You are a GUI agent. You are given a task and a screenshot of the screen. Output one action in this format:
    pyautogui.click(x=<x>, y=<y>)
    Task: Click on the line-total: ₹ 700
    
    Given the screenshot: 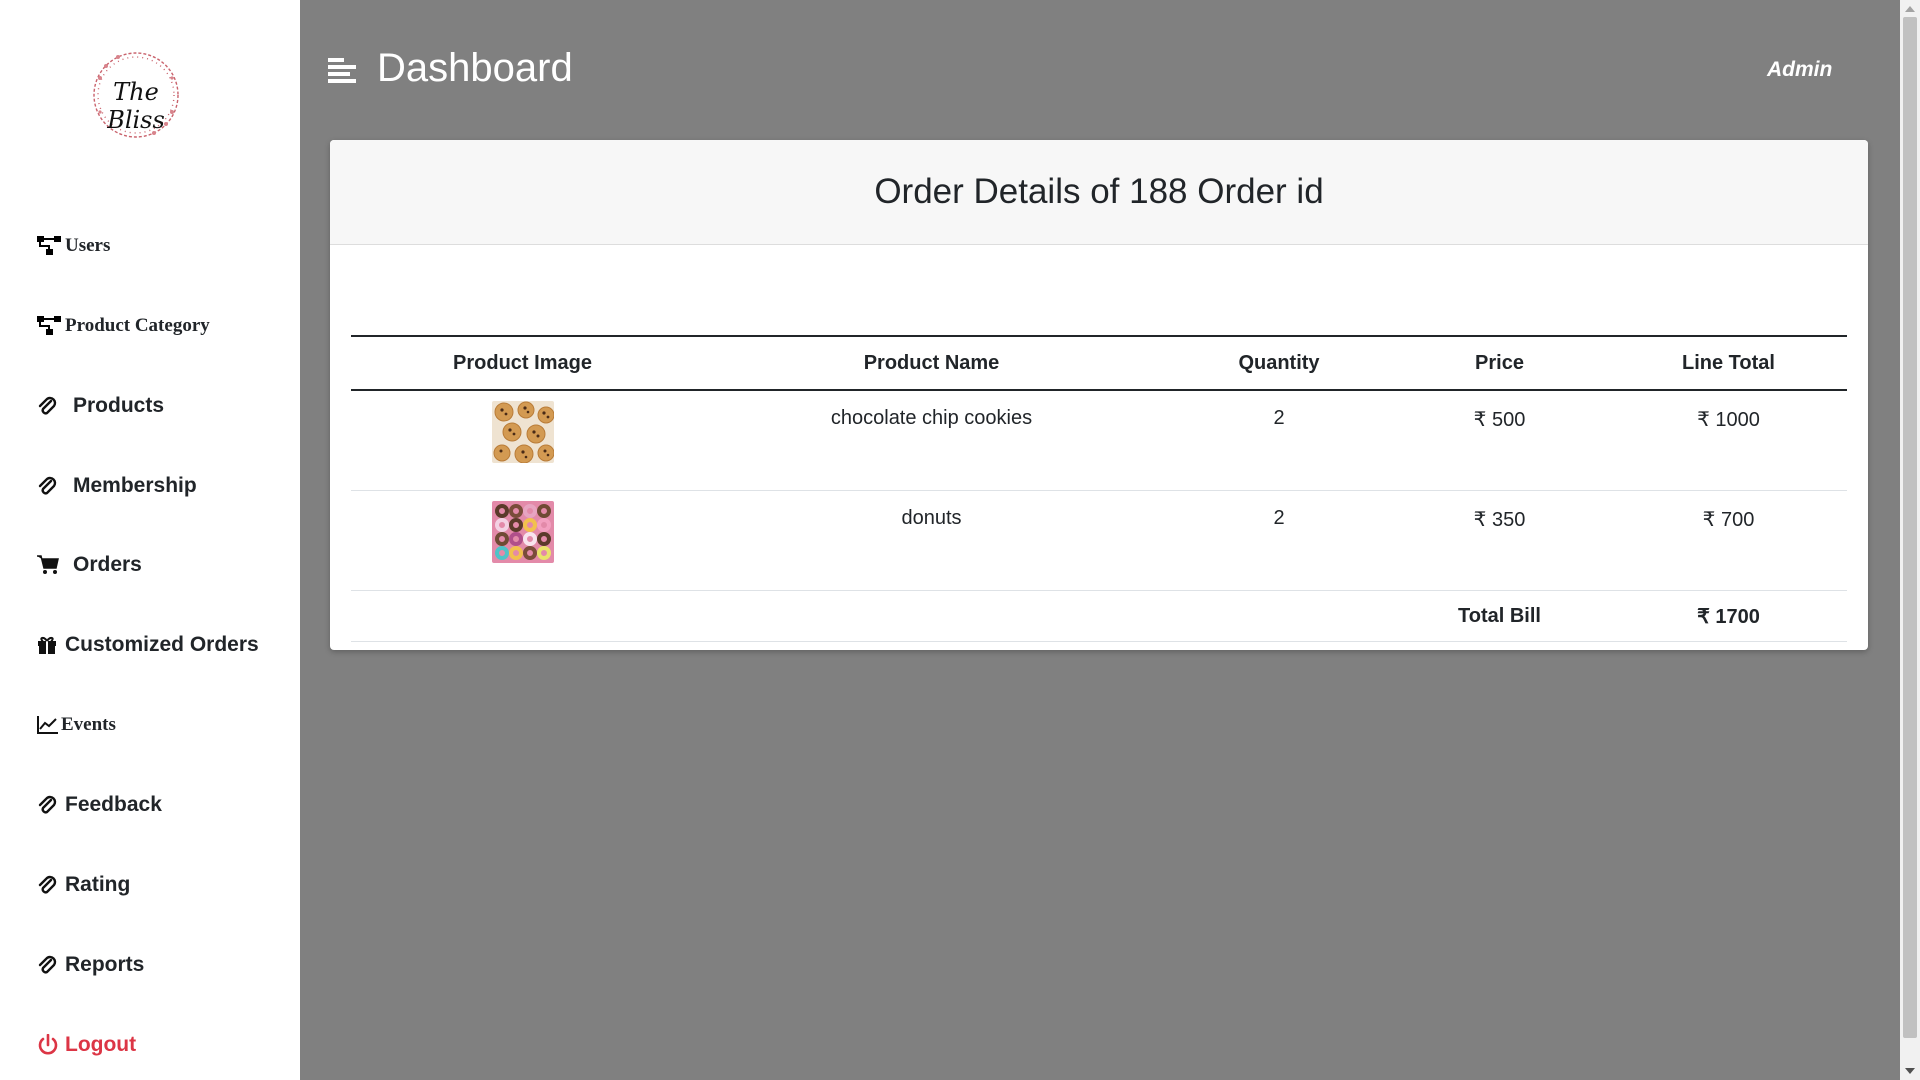 What is the action you would take?
    pyautogui.click(x=1728, y=540)
    